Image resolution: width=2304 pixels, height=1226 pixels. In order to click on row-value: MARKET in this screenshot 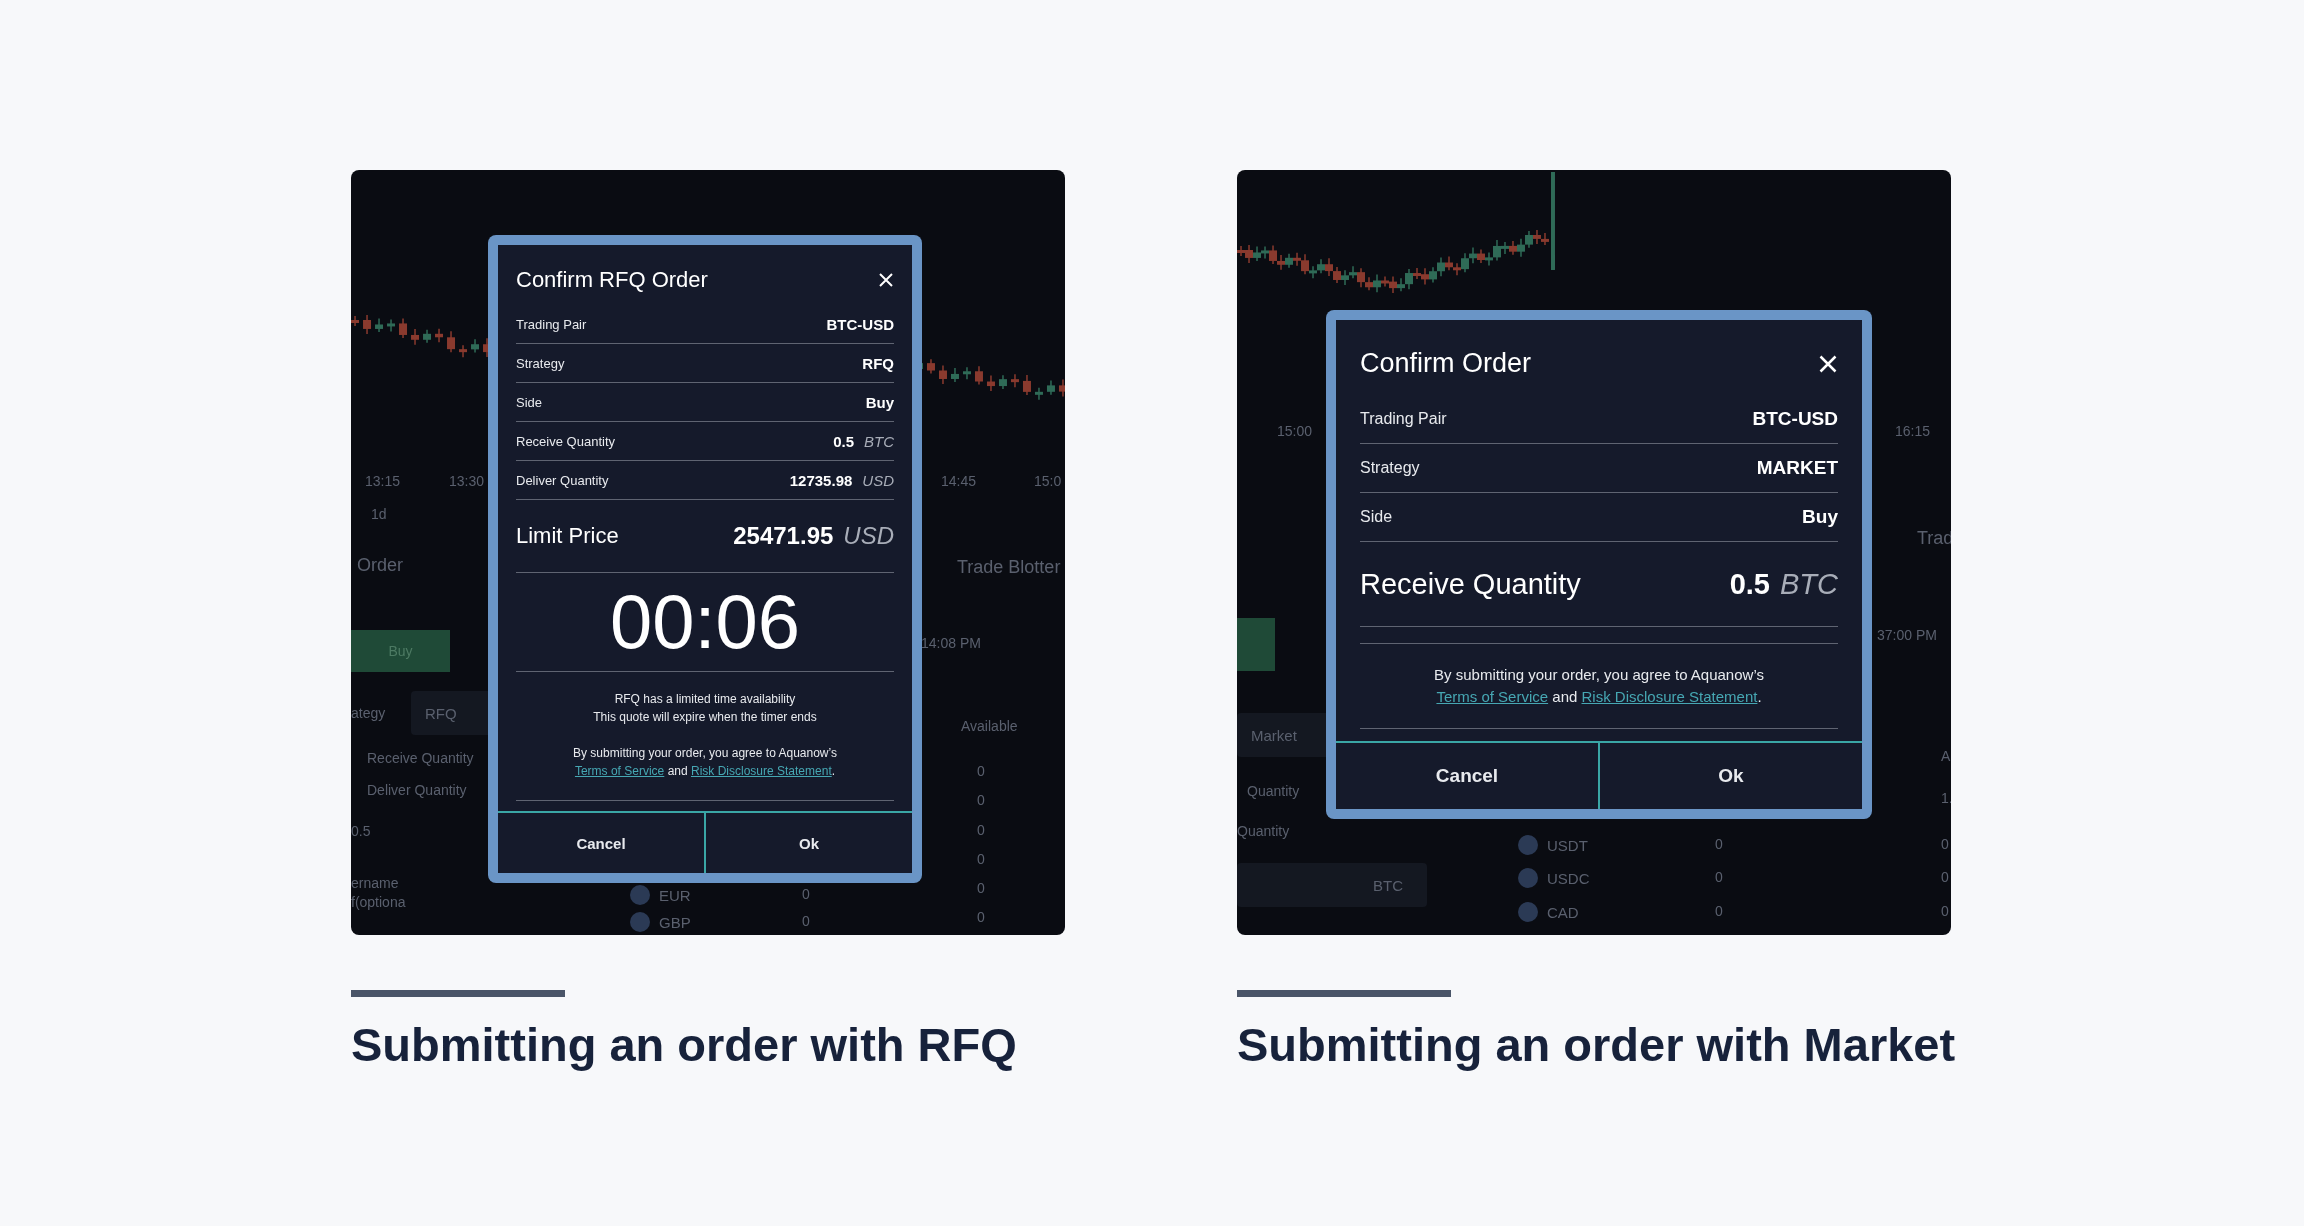, I will do `click(1797, 468)`.